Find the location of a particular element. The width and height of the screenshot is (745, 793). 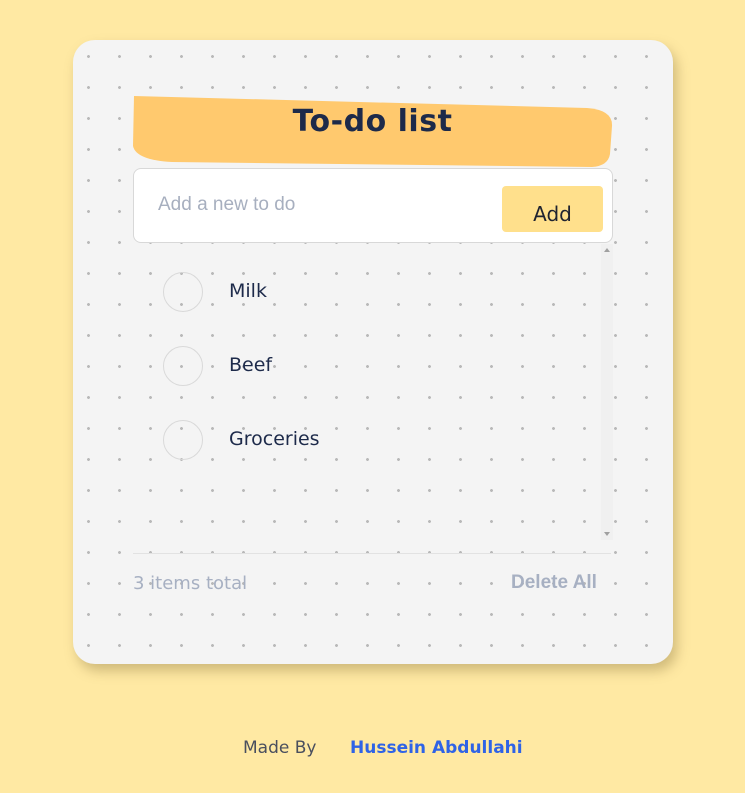

list-scrollbar is located at coordinates (607, 392).